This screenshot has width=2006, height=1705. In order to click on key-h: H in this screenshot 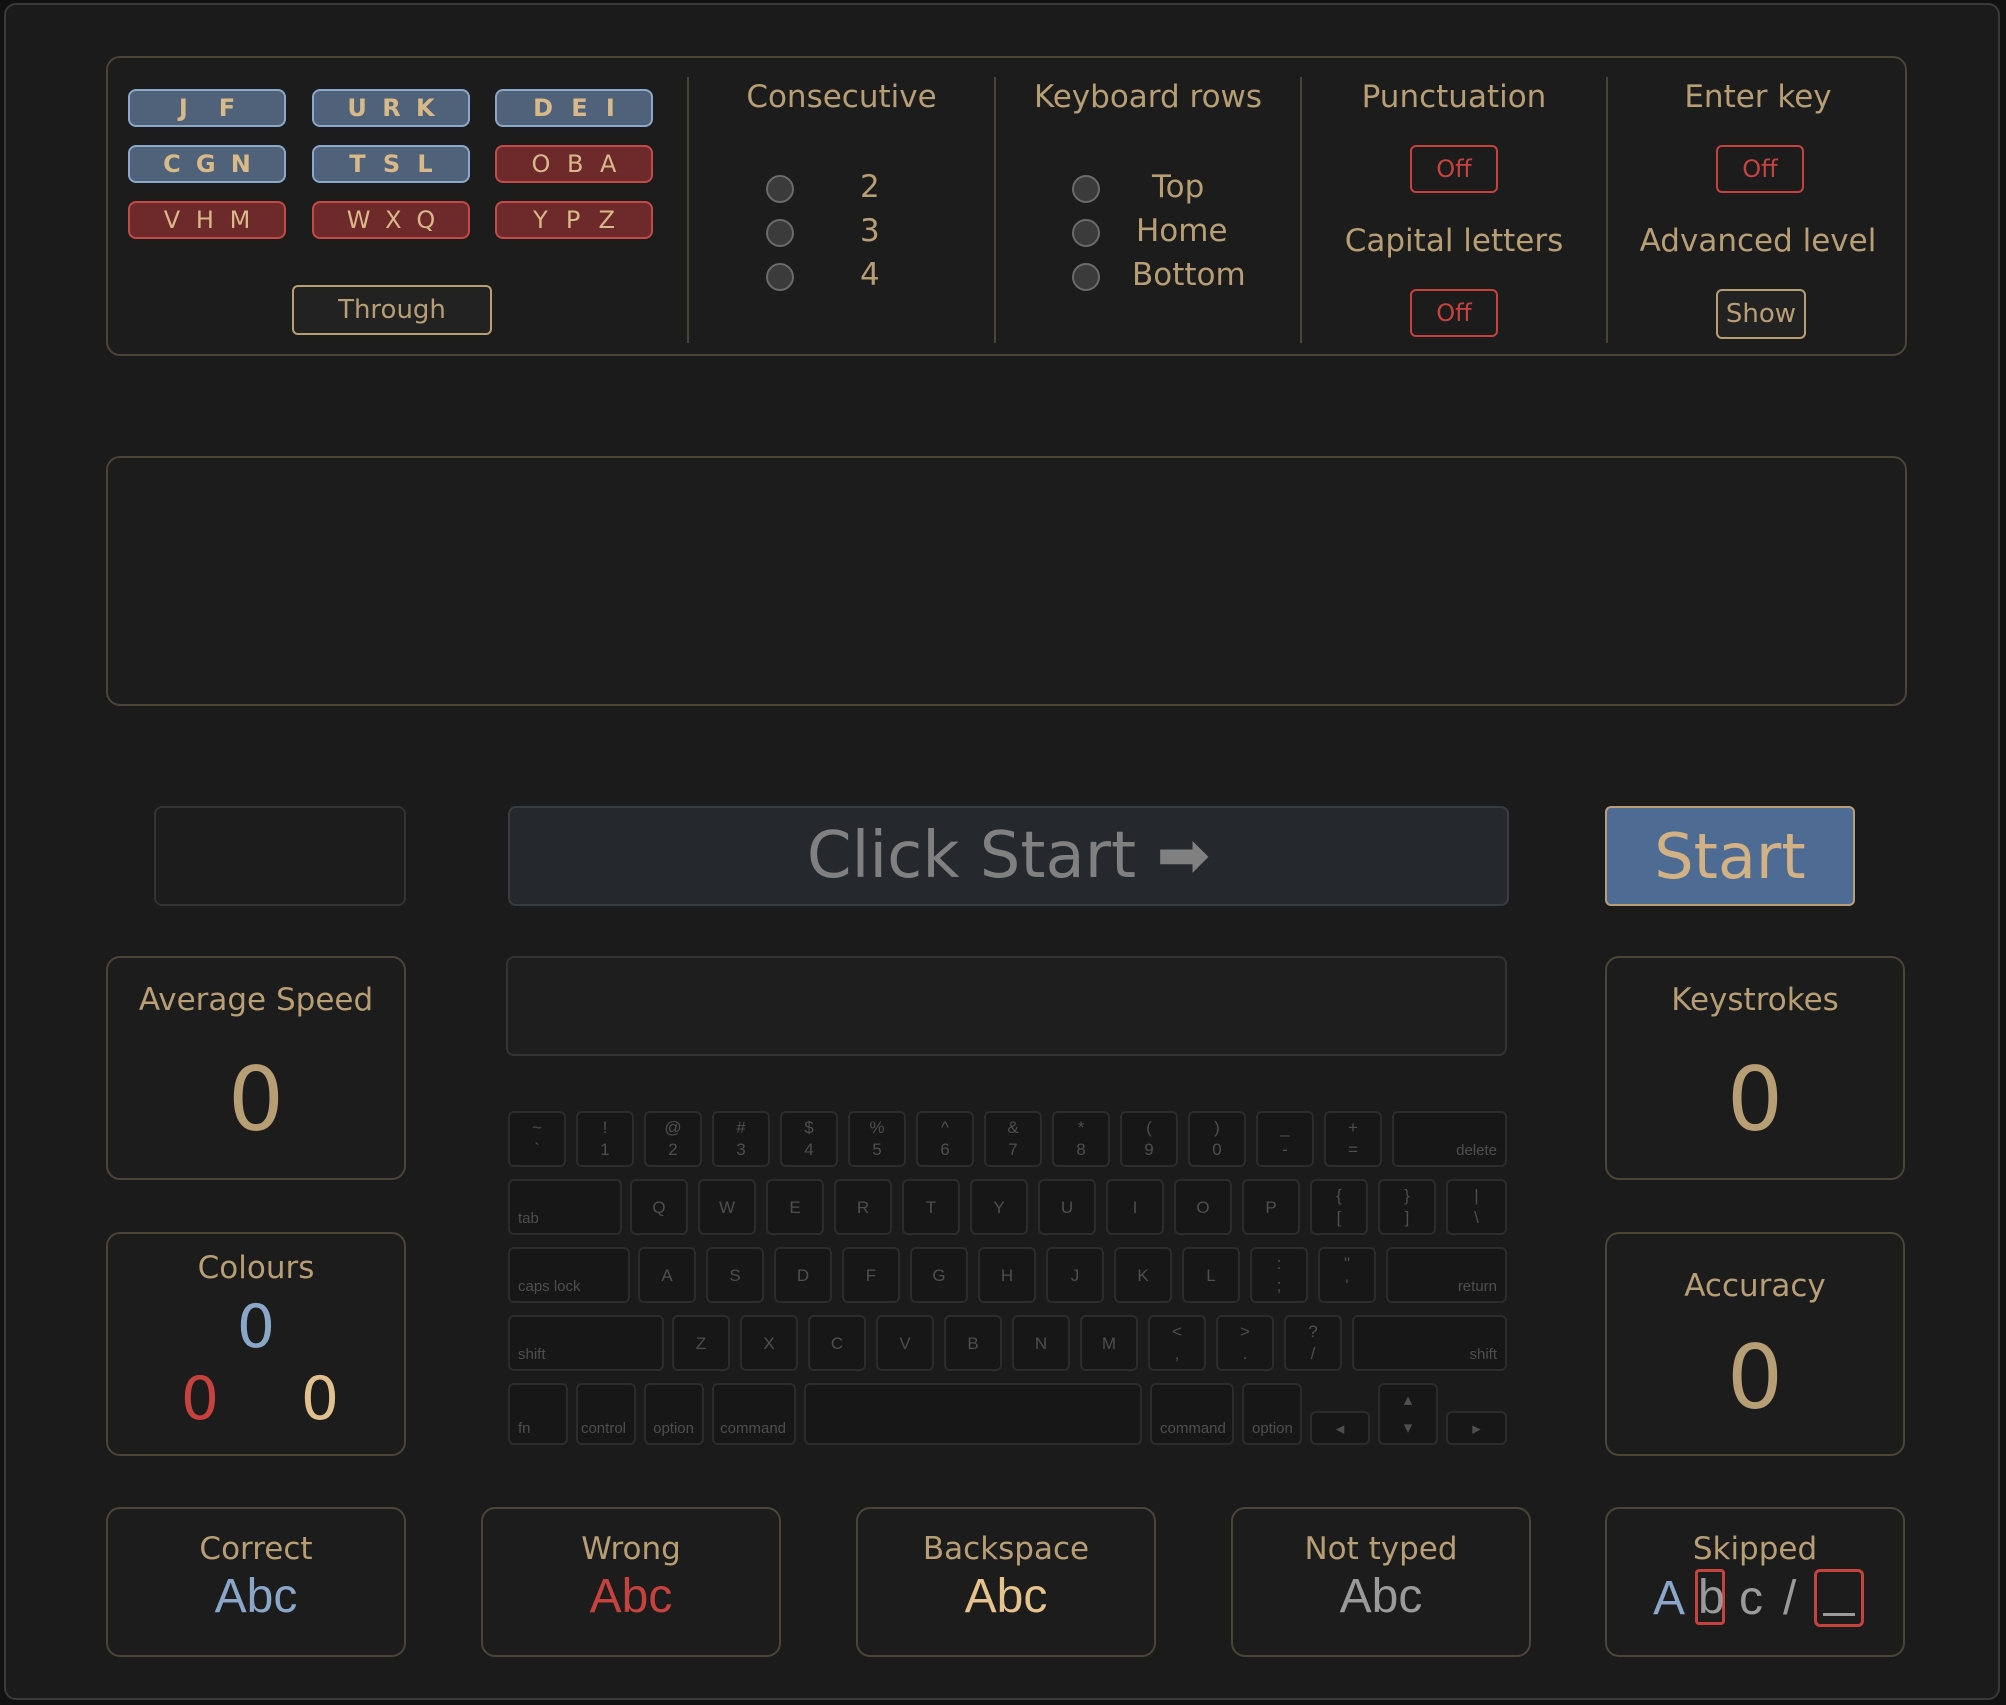, I will do `click(1007, 1275)`.